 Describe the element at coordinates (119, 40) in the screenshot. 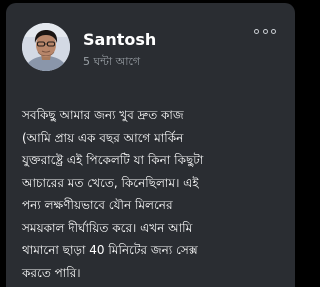

I see `author-name: Santosh` at that location.